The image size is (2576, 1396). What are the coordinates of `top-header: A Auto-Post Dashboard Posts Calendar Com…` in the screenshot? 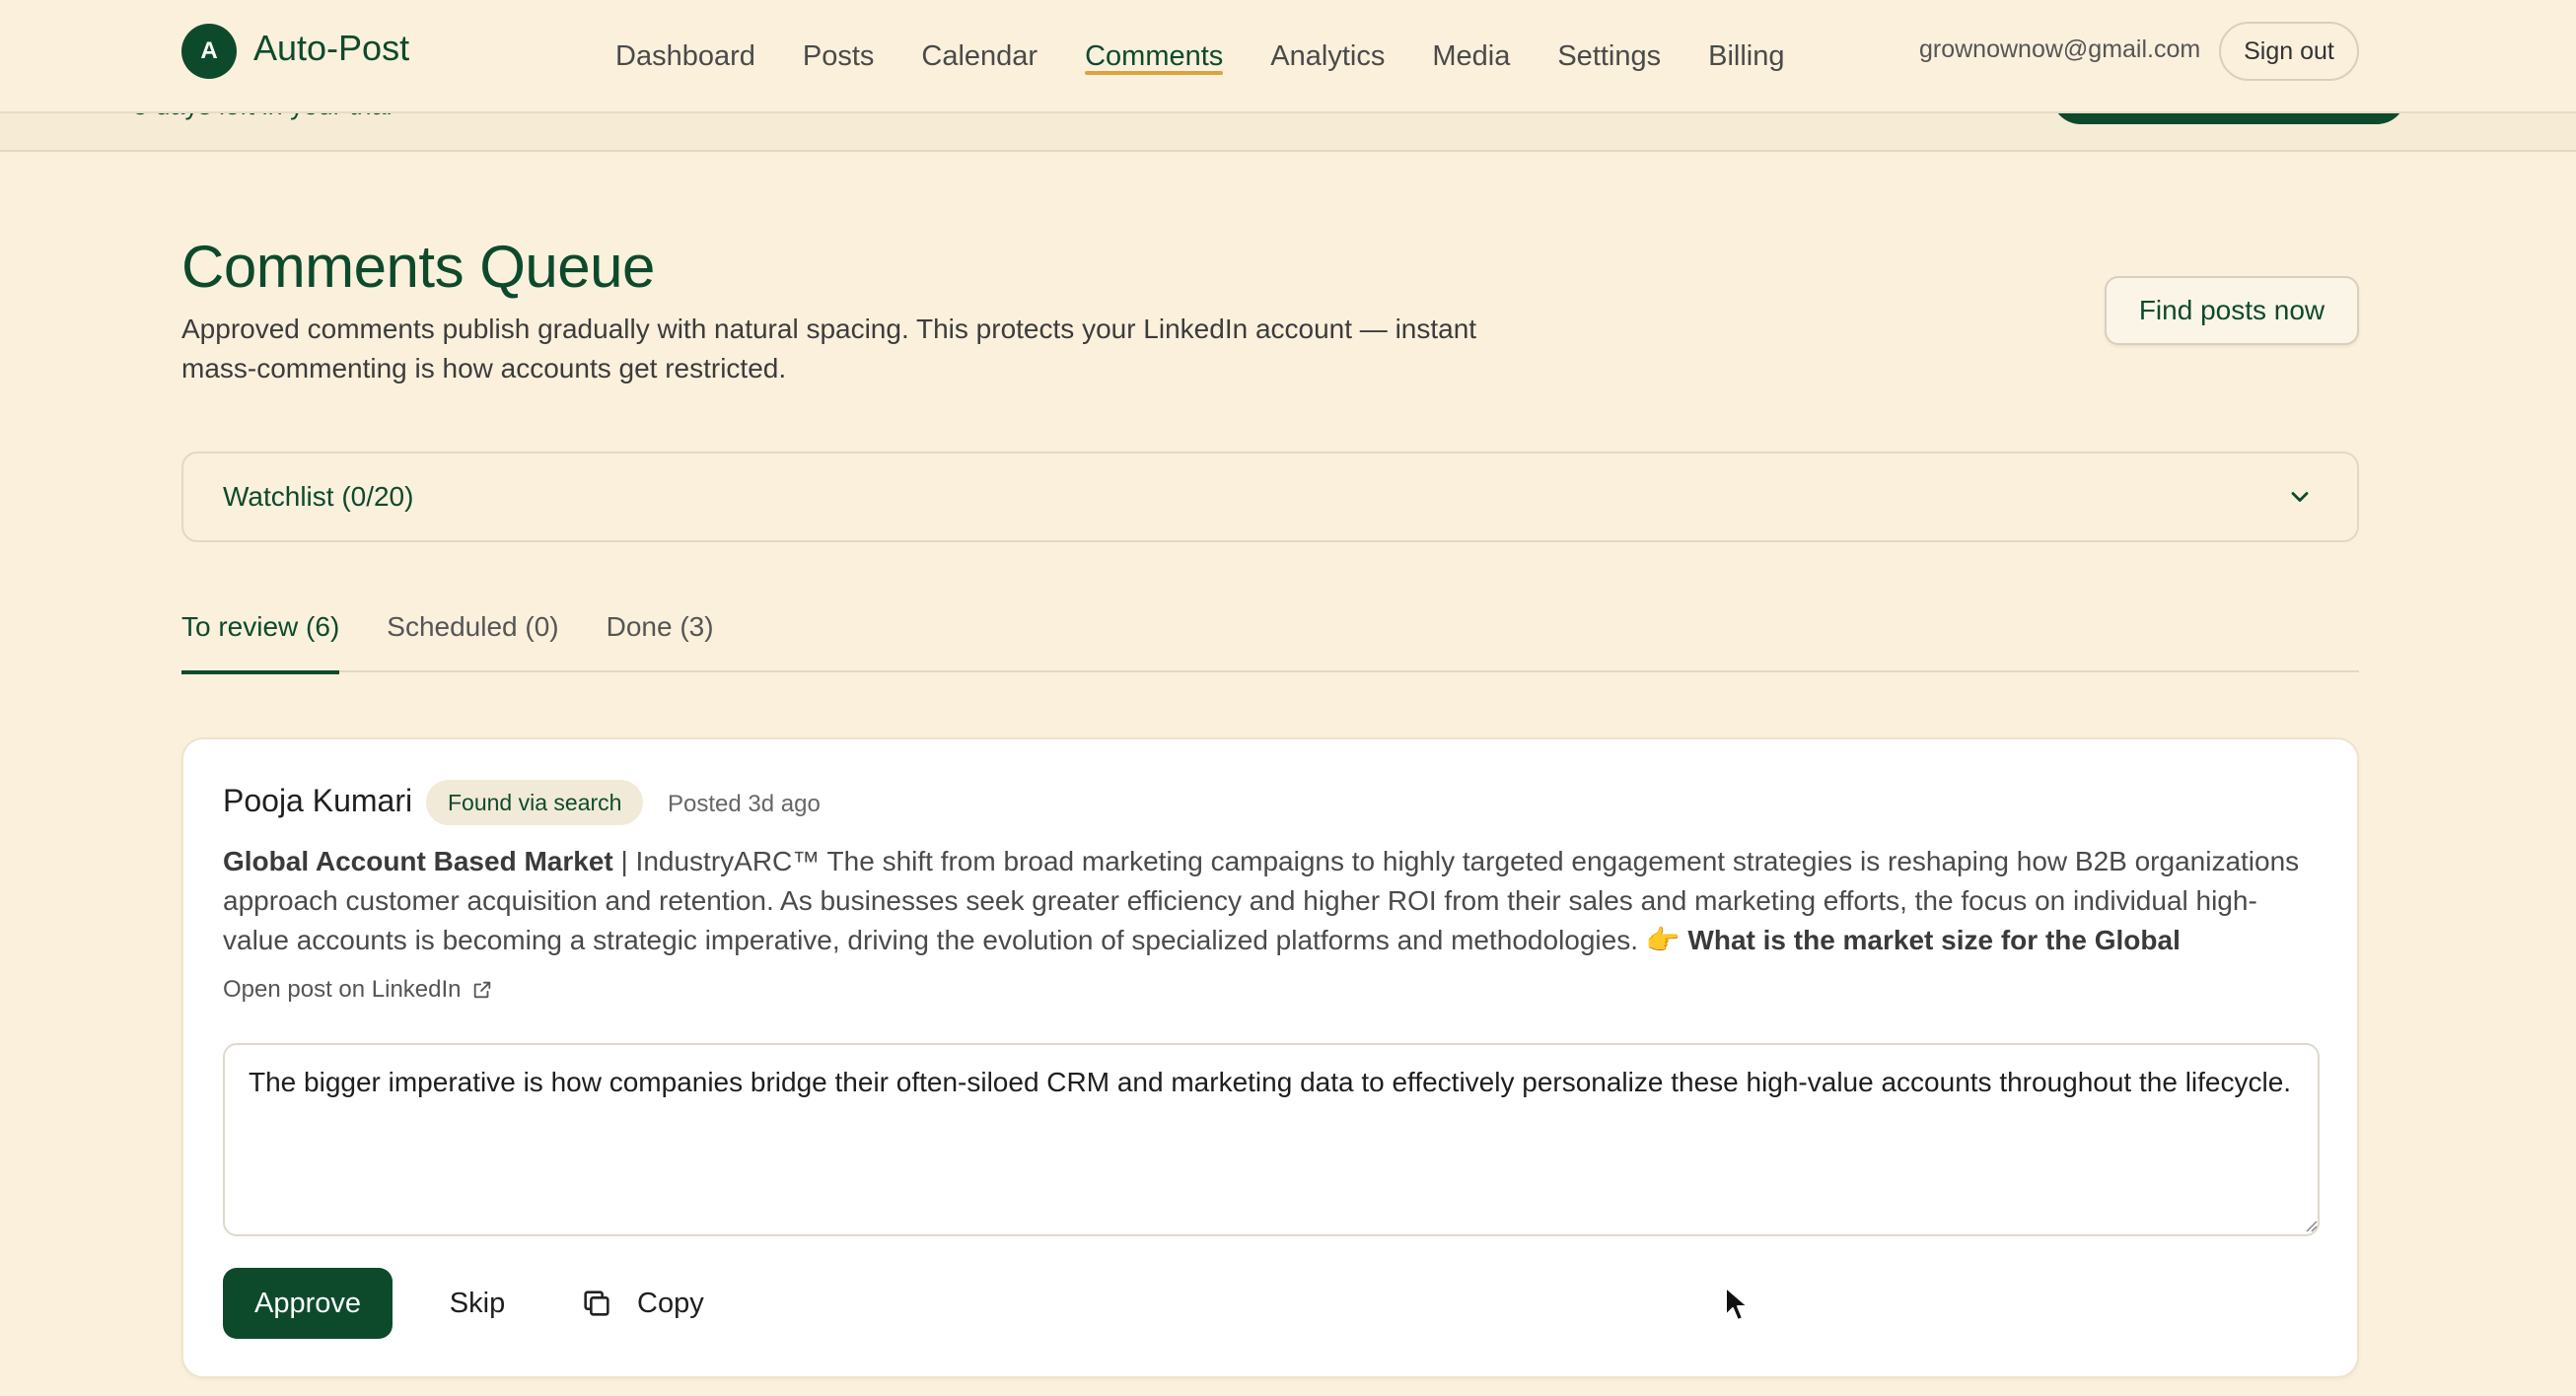 It's located at (1288, 56).